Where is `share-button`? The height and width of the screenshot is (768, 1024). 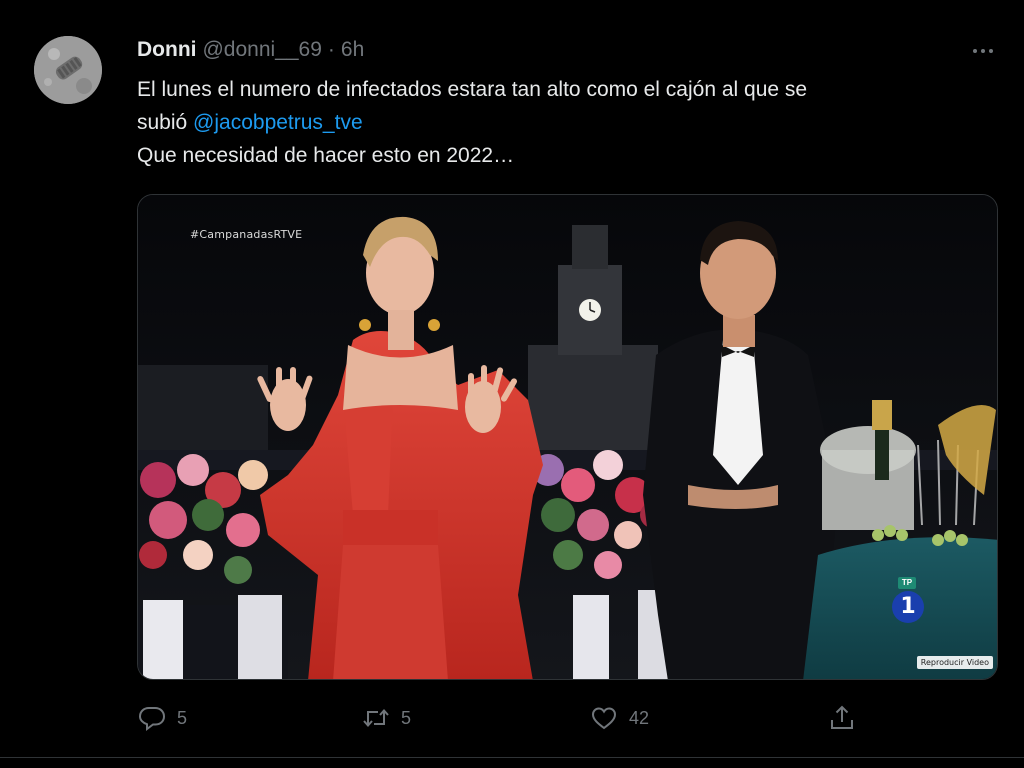
share-button is located at coordinates (842, 718).